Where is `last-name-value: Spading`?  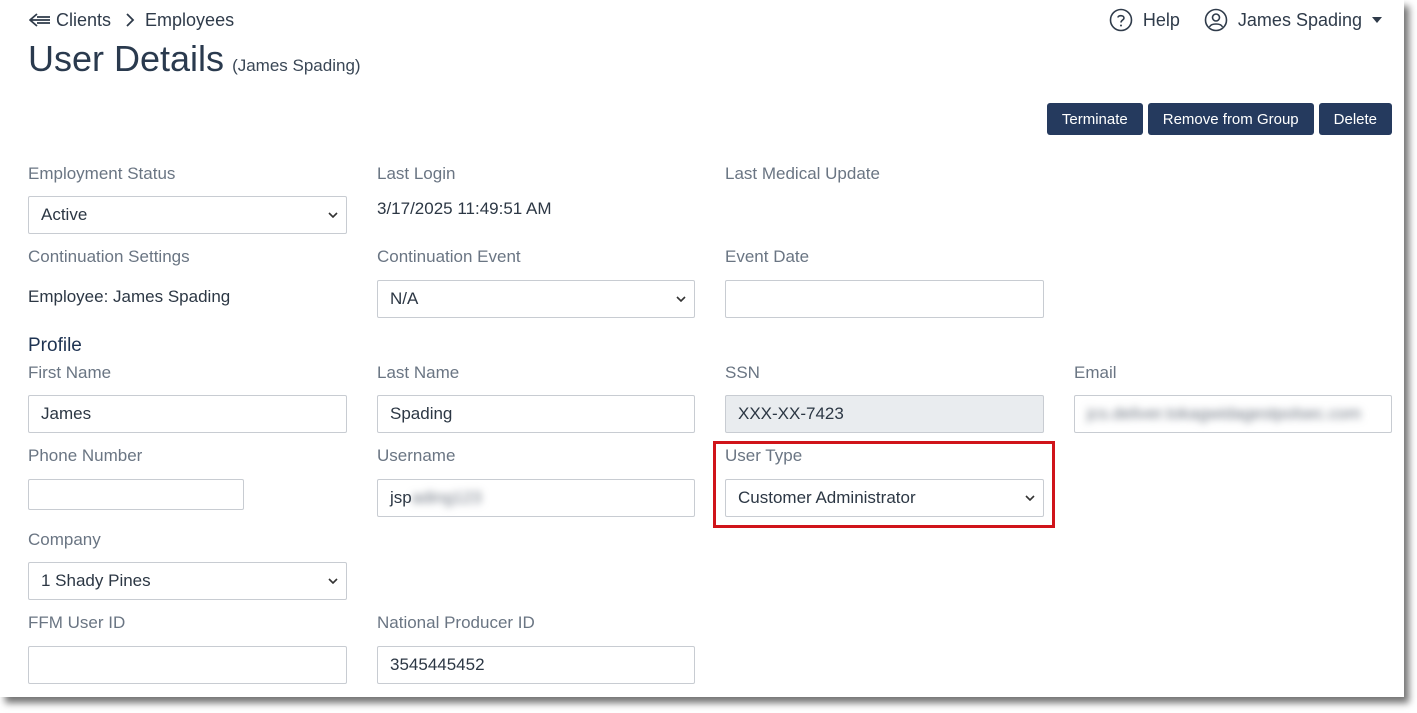 last-name-value: Spading is located at coordinates (421, 413).